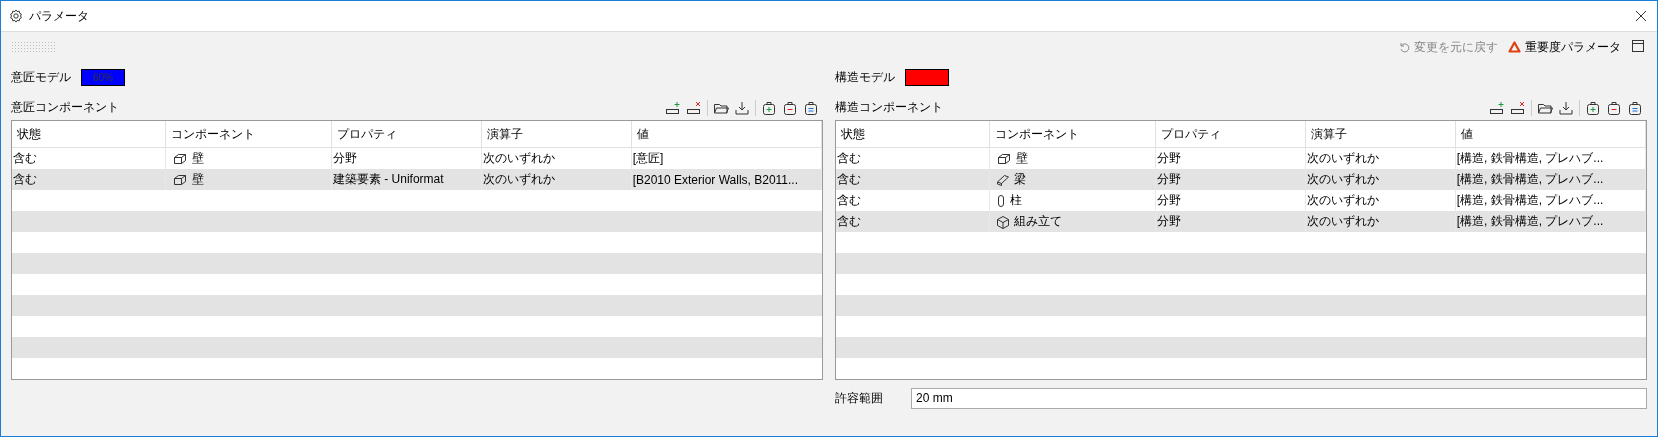 This screenshot has height=437, width=1658. What do you see at coordinates (65, 107) in the screenshot?
I see `section-label: 意匠コンポーネント` at bounding box center [65, 107].